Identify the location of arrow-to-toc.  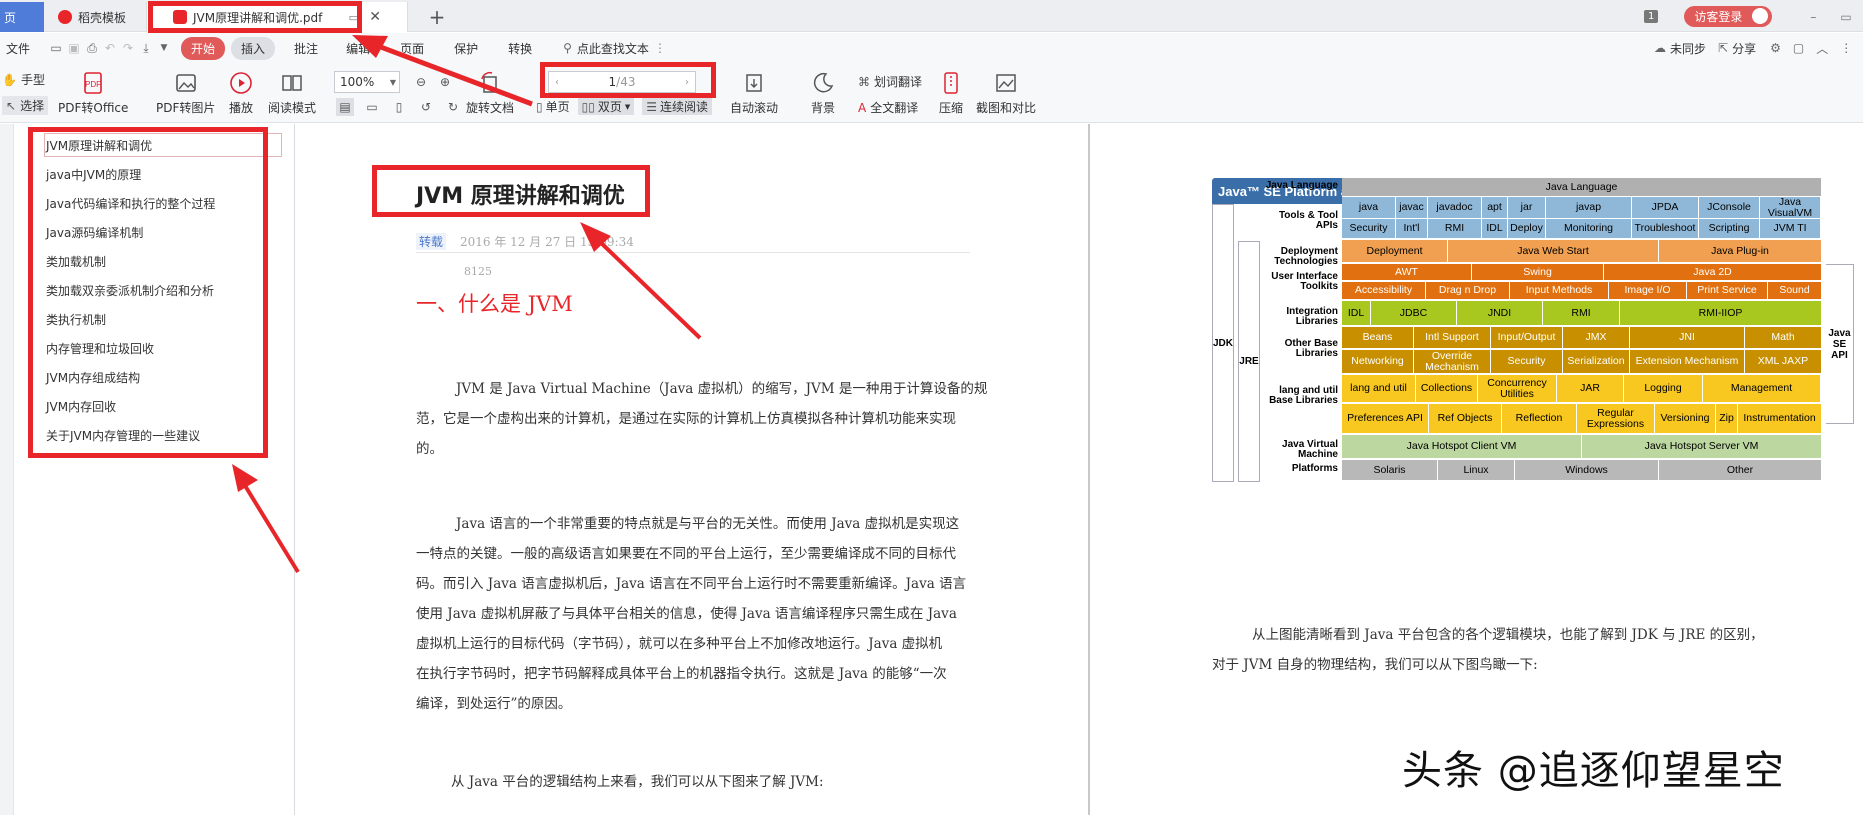
(266, 519).